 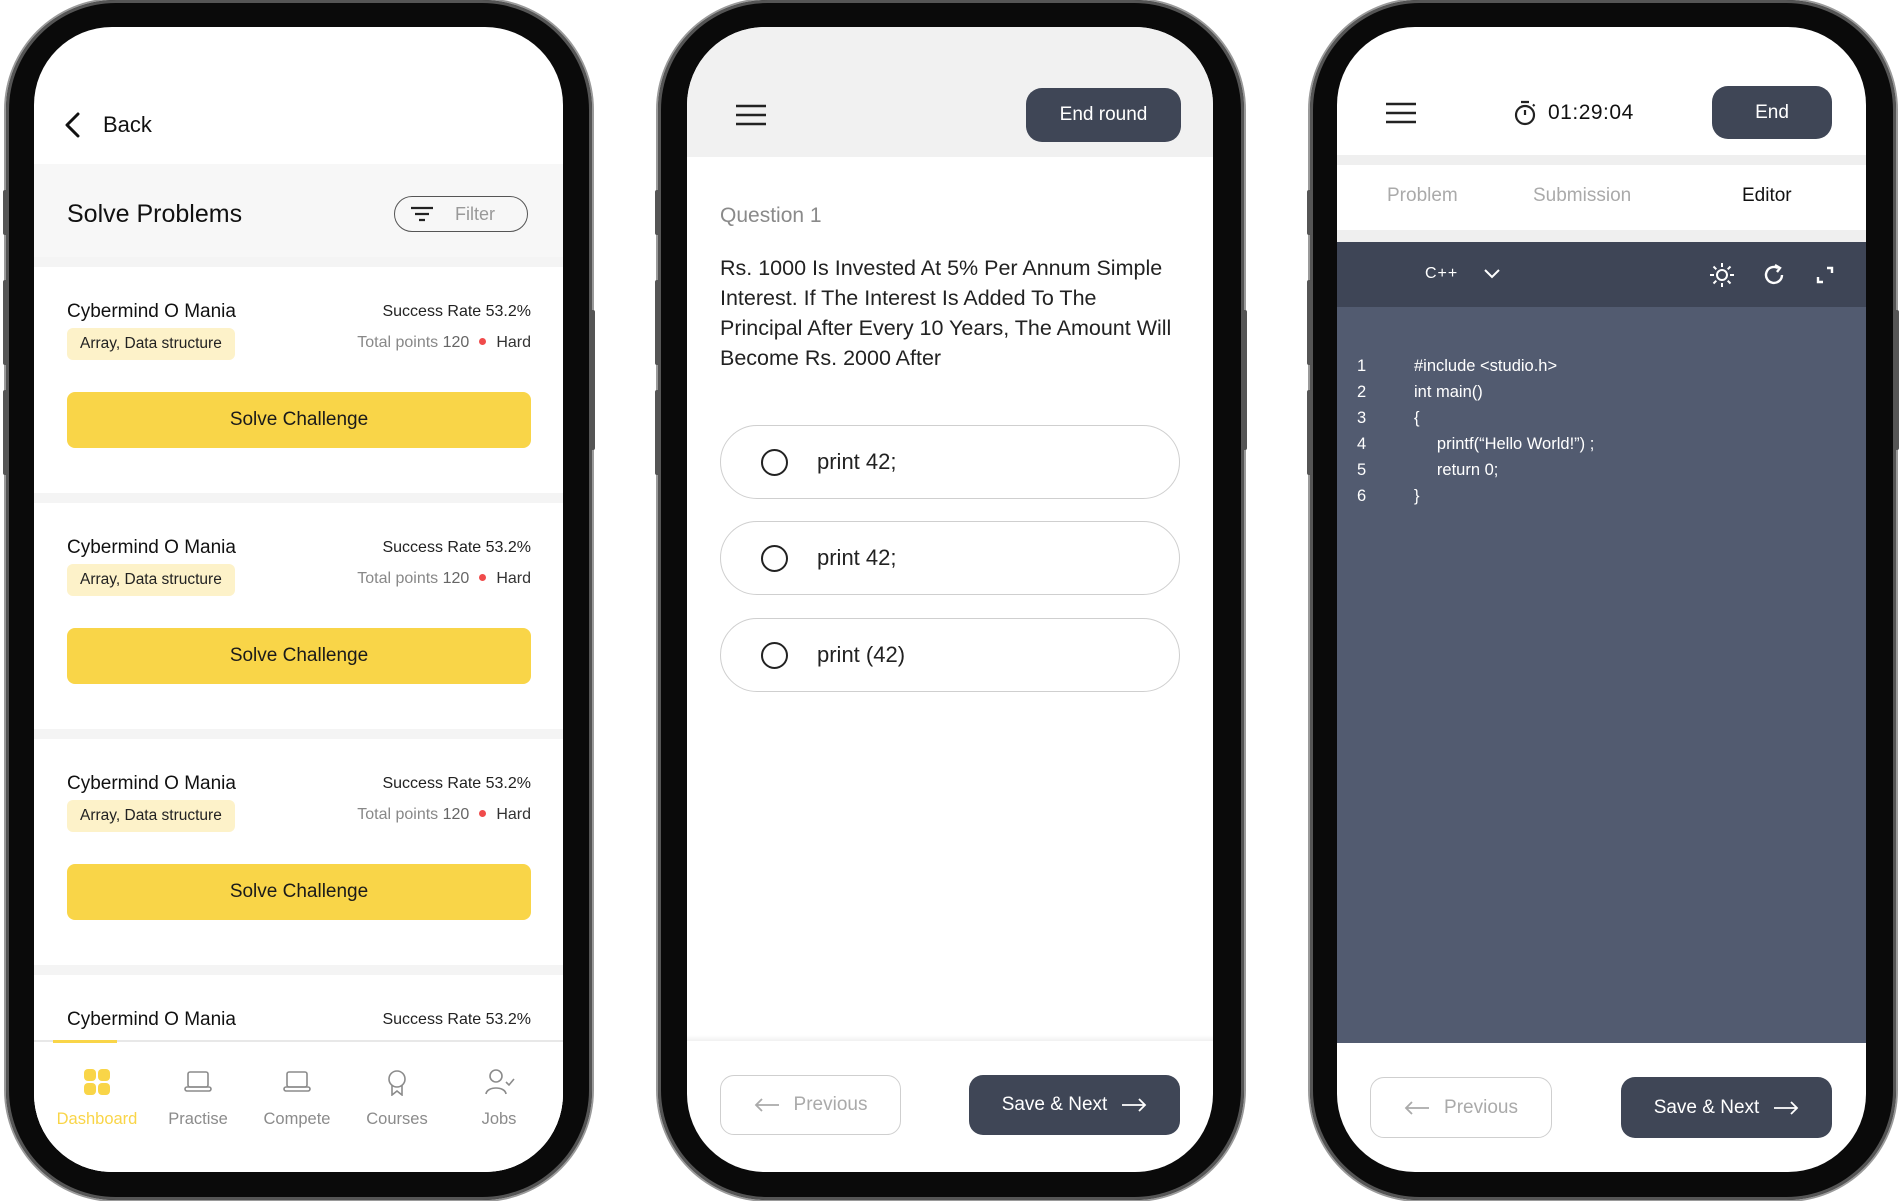 I want to click on tab-bar: Problem Submission Editor, so click(x=1601, y=197).